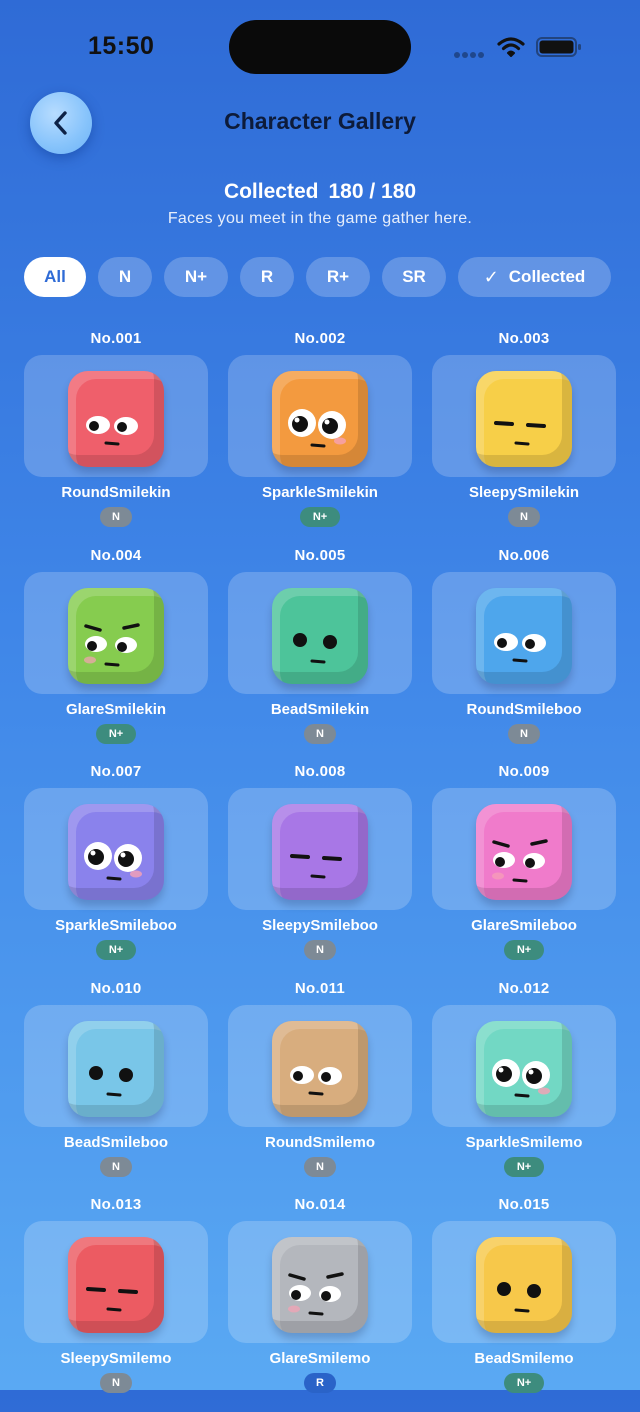 The height and width of the screenshot is (1412, 640). Describe the element at coordinates (320, 988) in the screenshot. I see `character-number: No.011` at that location.